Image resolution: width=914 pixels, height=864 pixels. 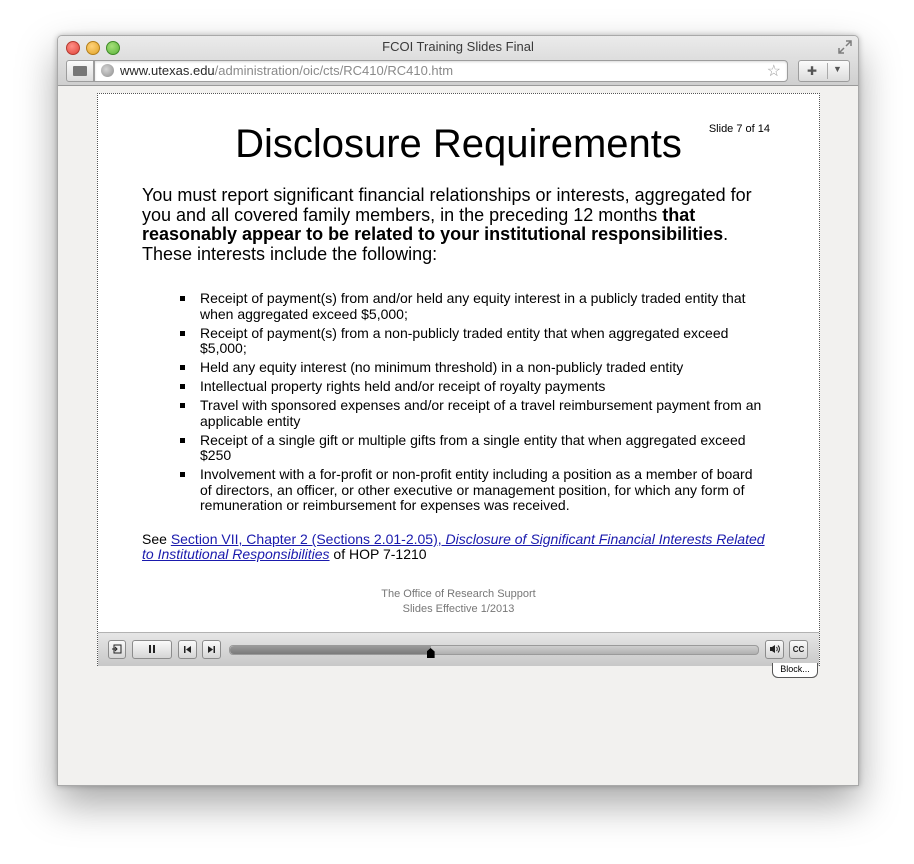 I want to click on exit-button, so click(x=117, y=649).